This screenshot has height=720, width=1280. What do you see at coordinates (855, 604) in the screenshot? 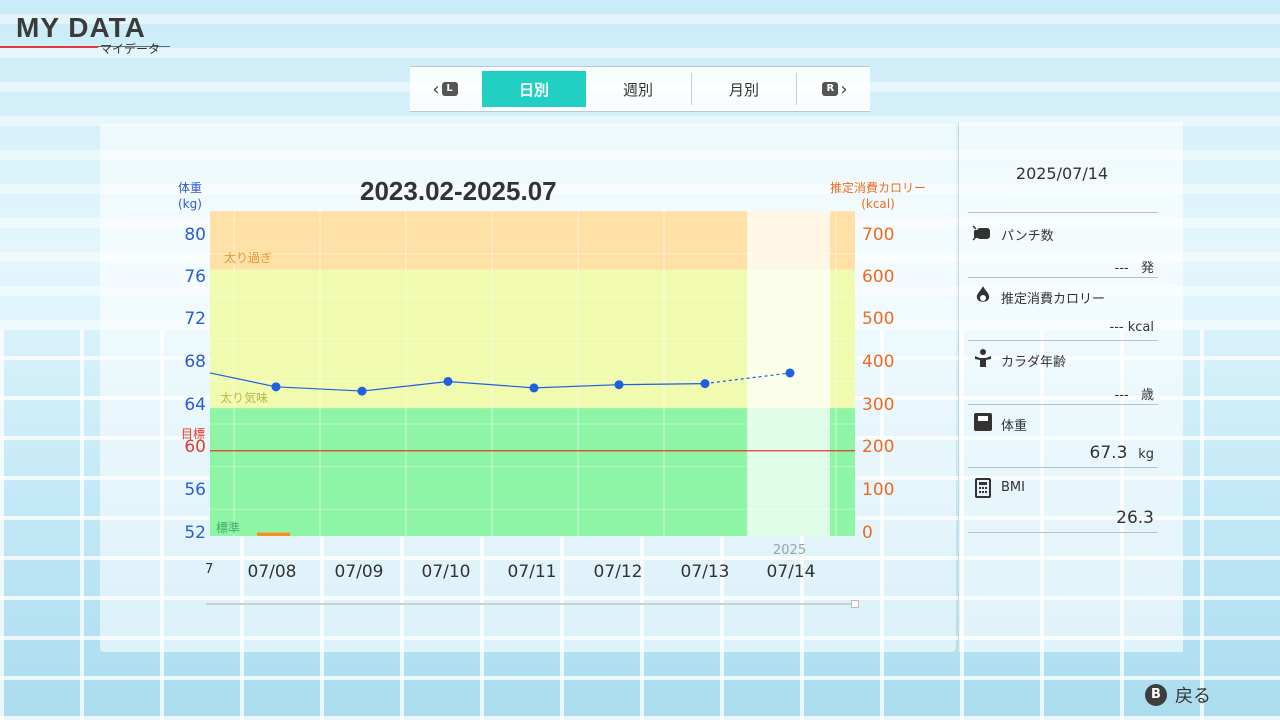
I see `chart-scrollbar-thumb` at bounding box center [855, 604].